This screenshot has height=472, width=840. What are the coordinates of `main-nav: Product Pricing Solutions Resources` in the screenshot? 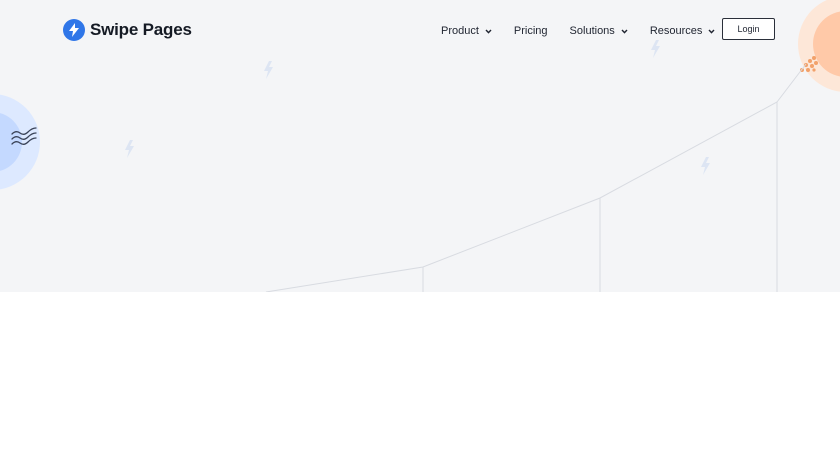 It's located at (578, 31).